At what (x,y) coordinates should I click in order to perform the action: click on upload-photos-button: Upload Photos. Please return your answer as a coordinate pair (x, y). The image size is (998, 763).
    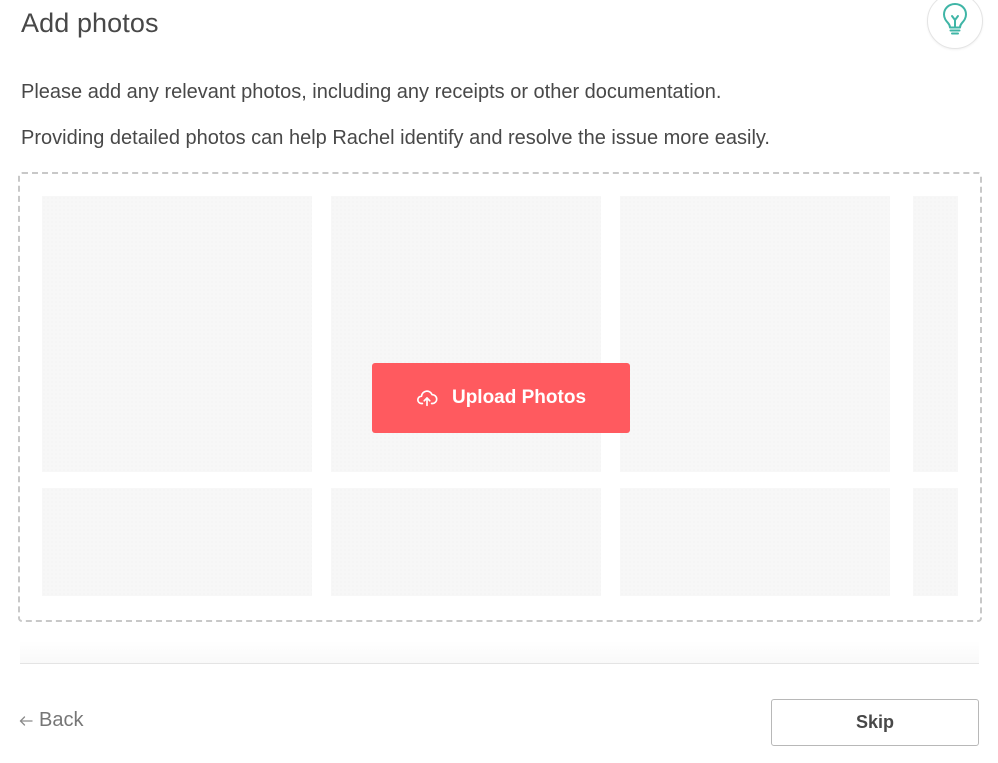
    Looking at the image, I should click on (501, 398).